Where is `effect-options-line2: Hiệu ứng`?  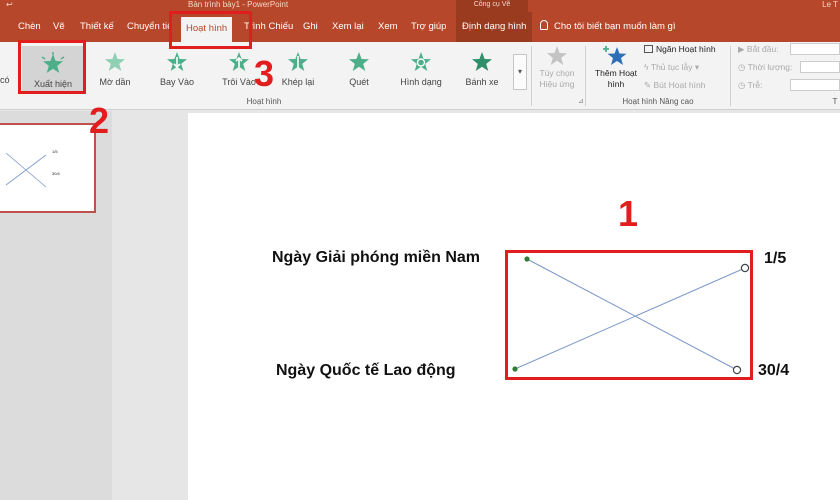
effect-options-line2: Hiệu ứng is located at coordinates (557, 84).